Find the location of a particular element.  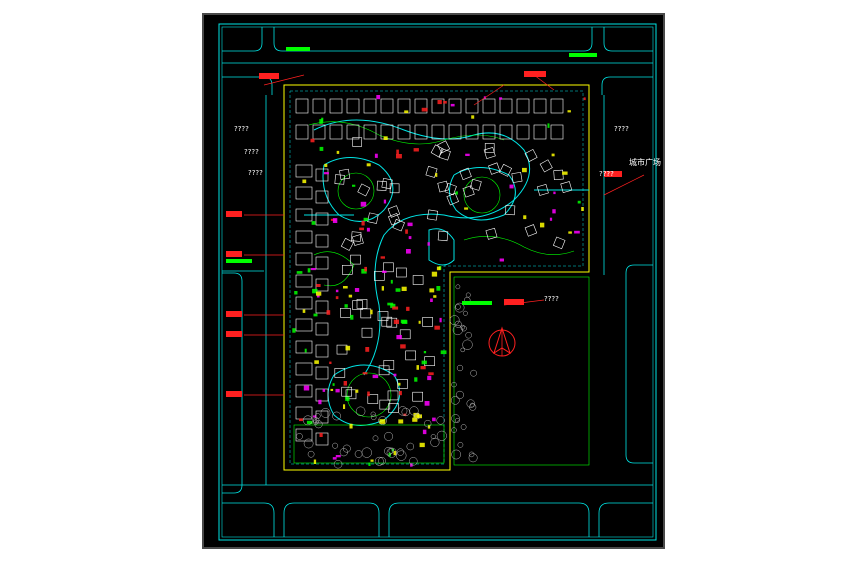

placeholder-mark-4: ???? is located at coordinates (621, 129).